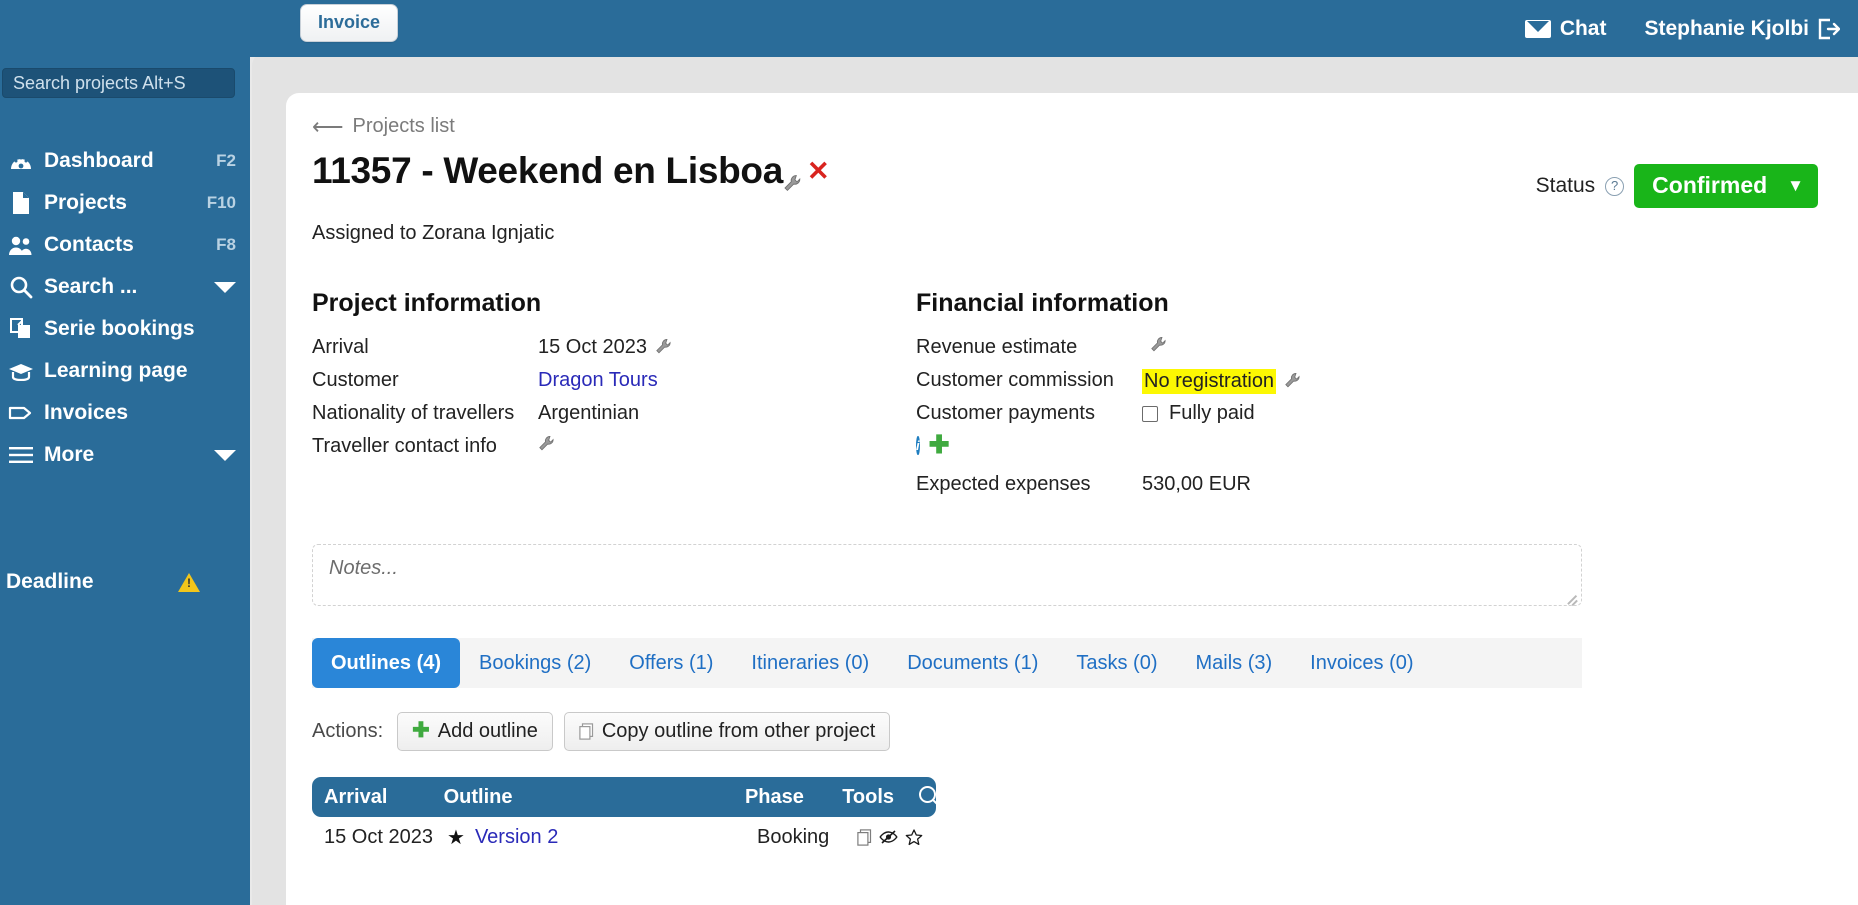 Image resolution: width=1858 pixels, height=905 pixels. I want to click on customer-link: Dragon Tours, so click(598, 380).